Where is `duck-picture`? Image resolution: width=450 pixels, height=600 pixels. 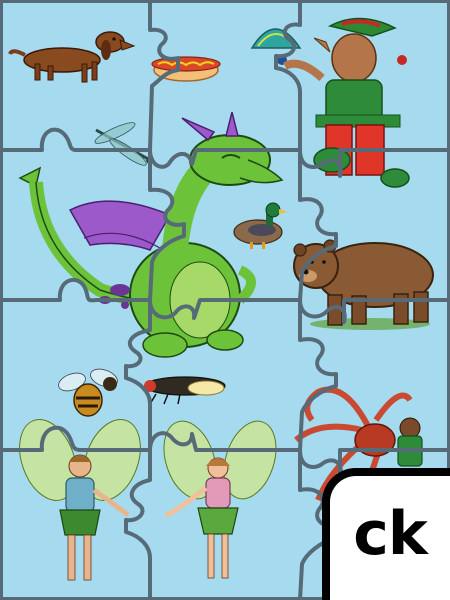 duck-picture is located at coordinates (260, 225).